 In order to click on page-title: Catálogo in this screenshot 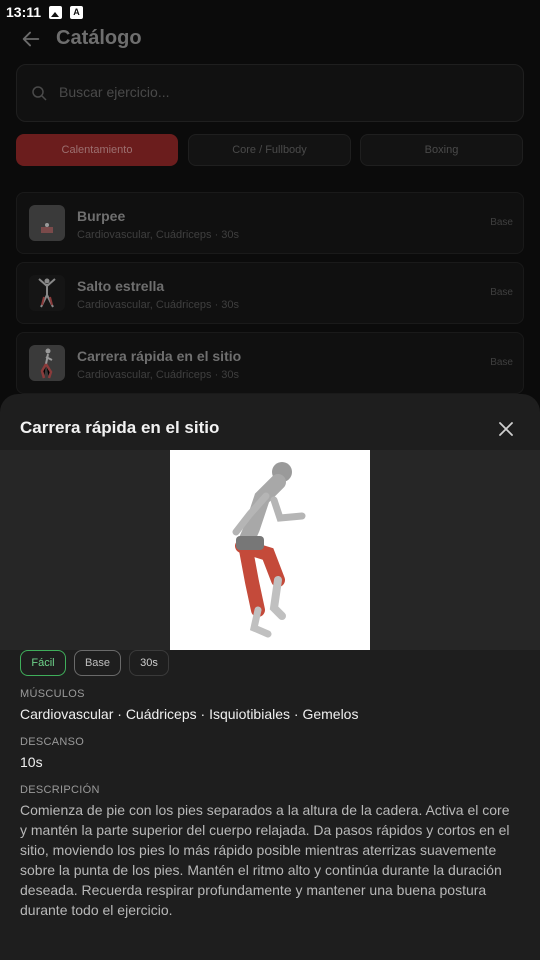, I will do `click(99, 38)`.